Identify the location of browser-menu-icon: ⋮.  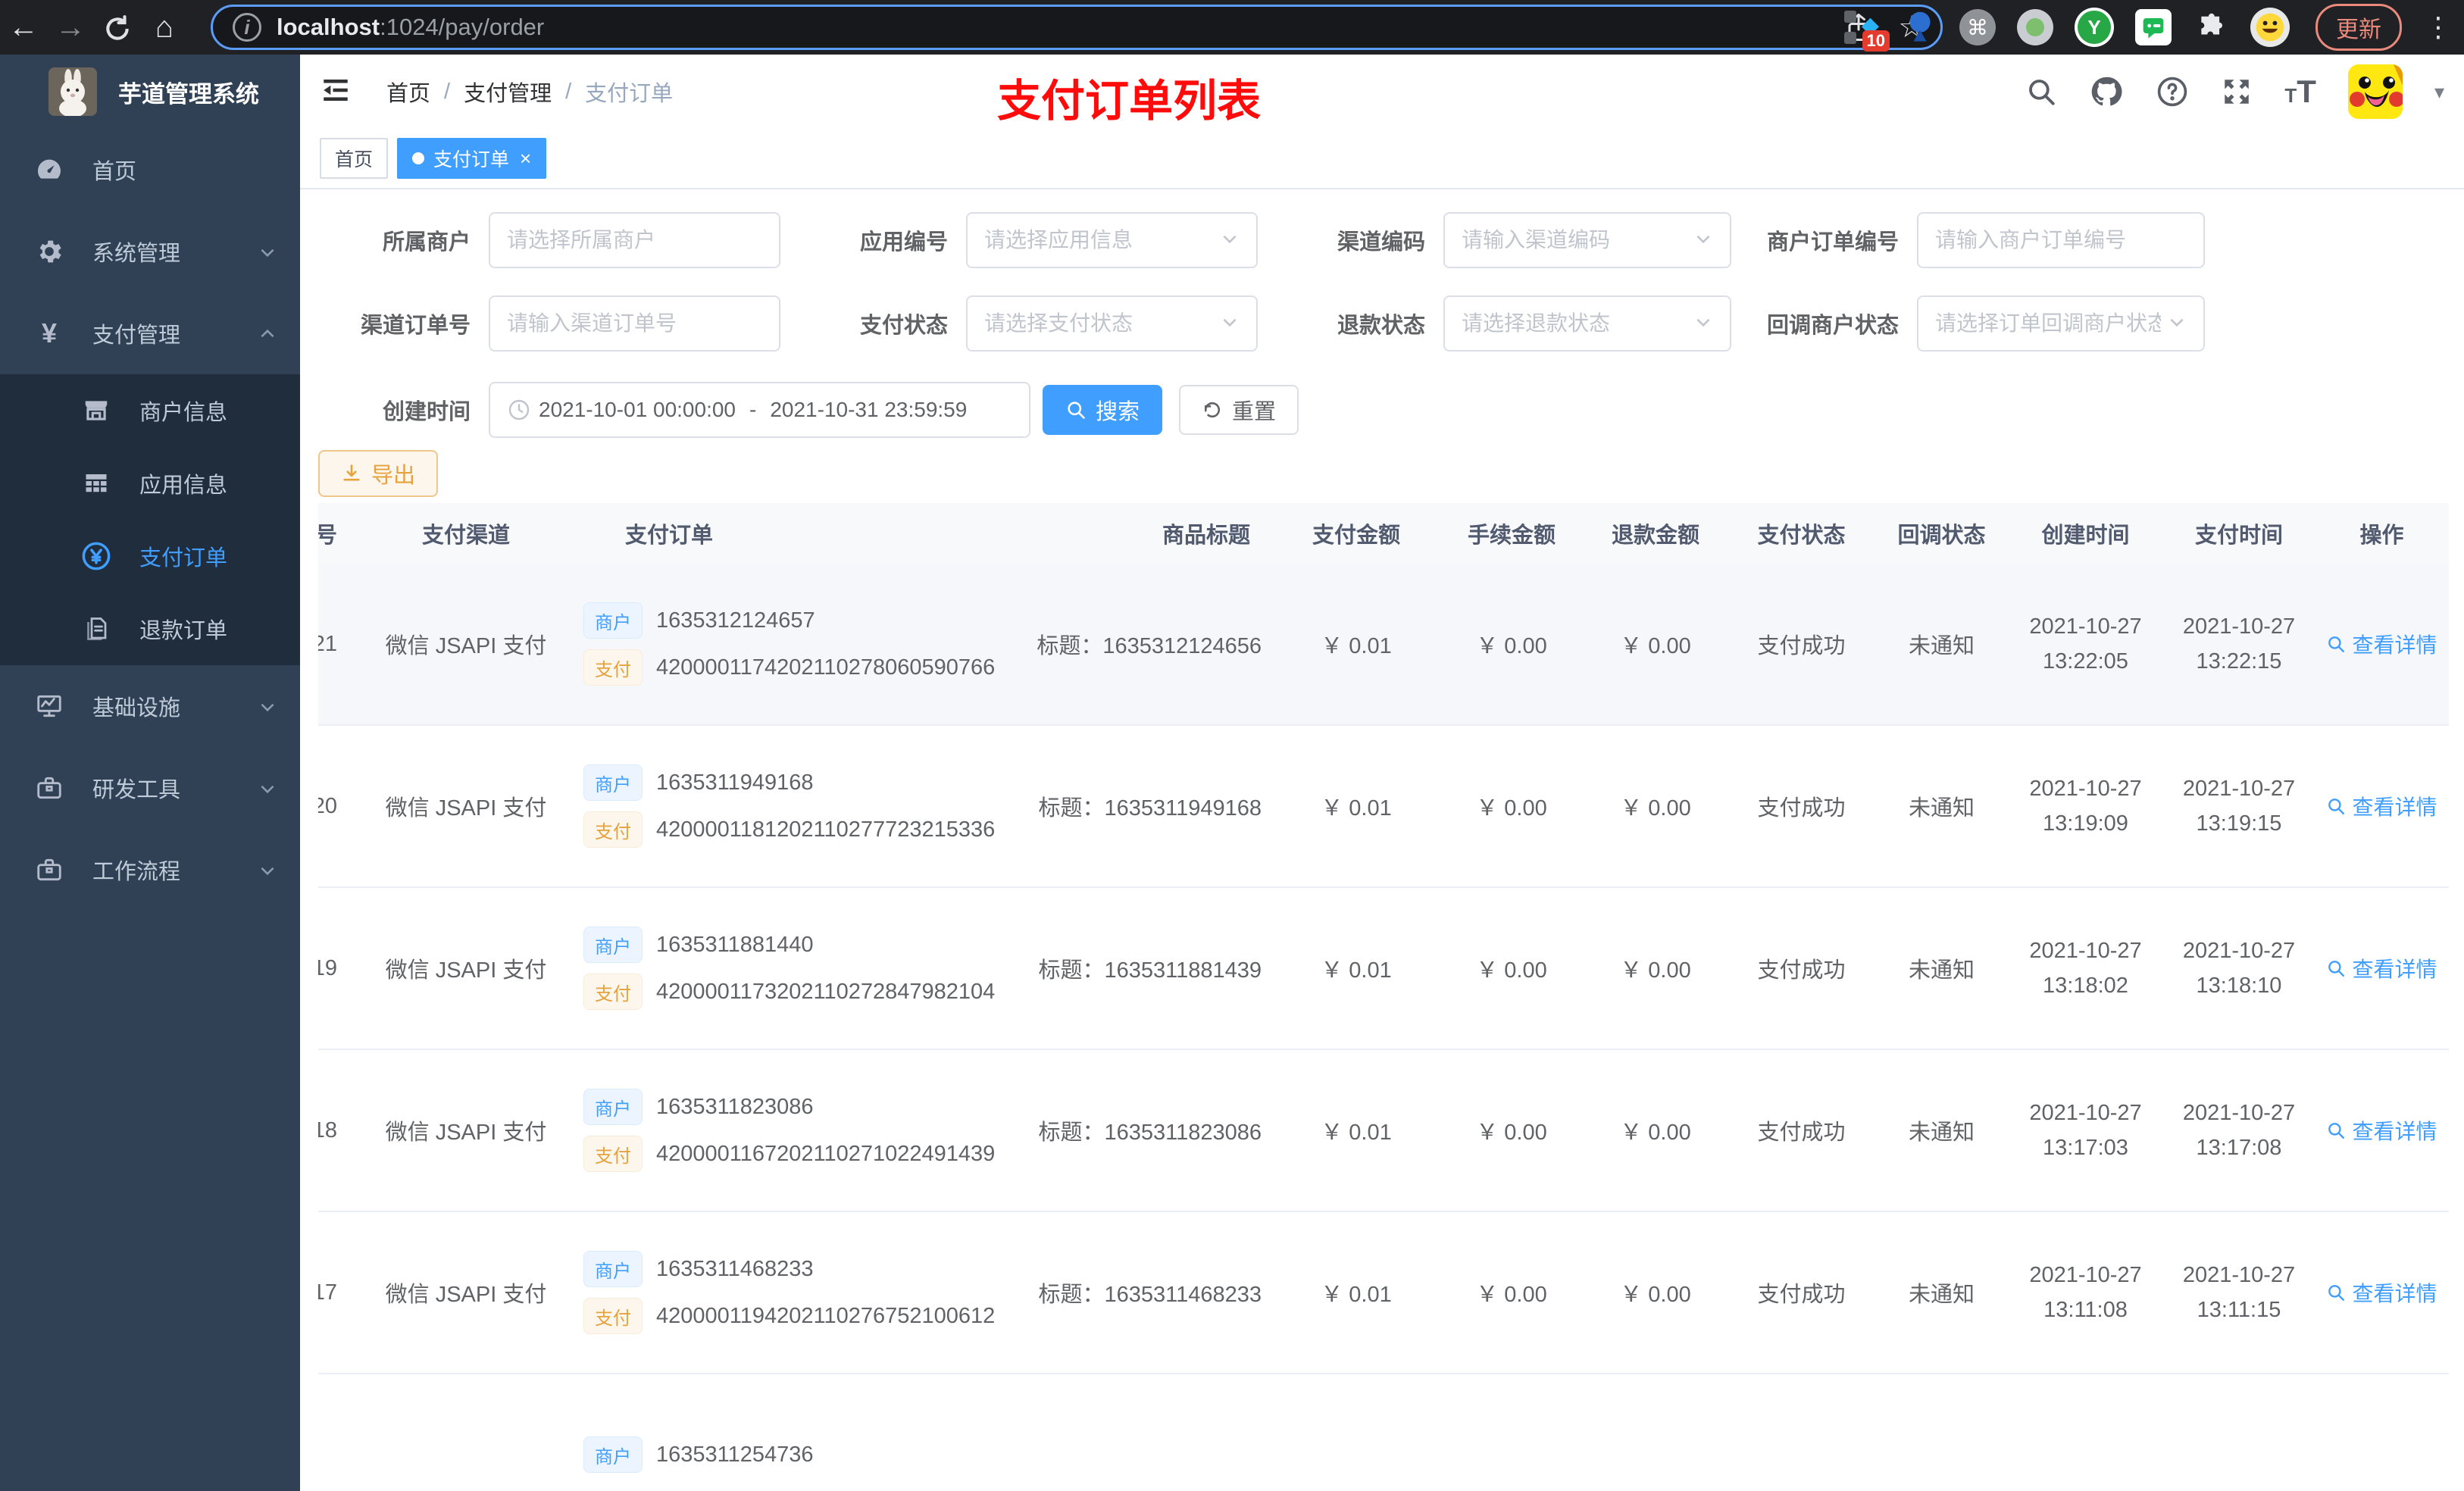
(2438, 27).